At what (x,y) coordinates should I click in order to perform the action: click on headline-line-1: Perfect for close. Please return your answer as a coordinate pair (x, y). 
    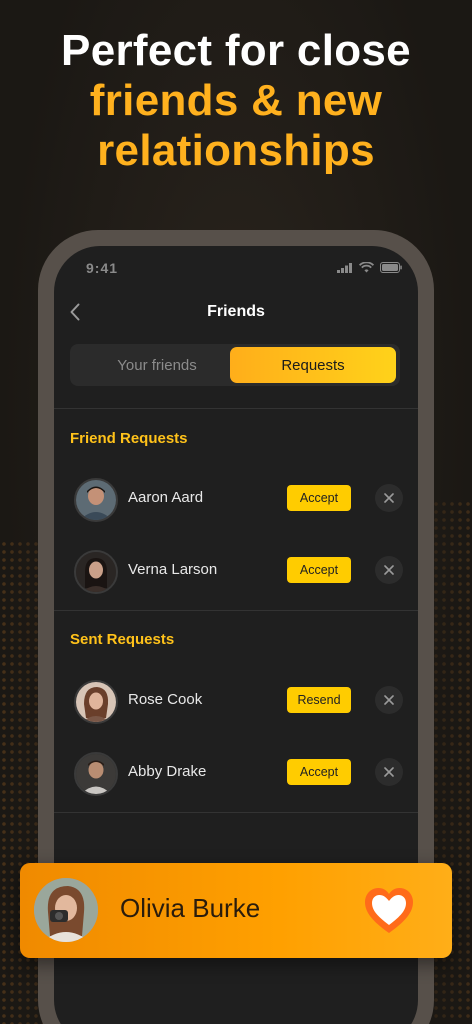
    Looking at the image, I should click on (236, 50).